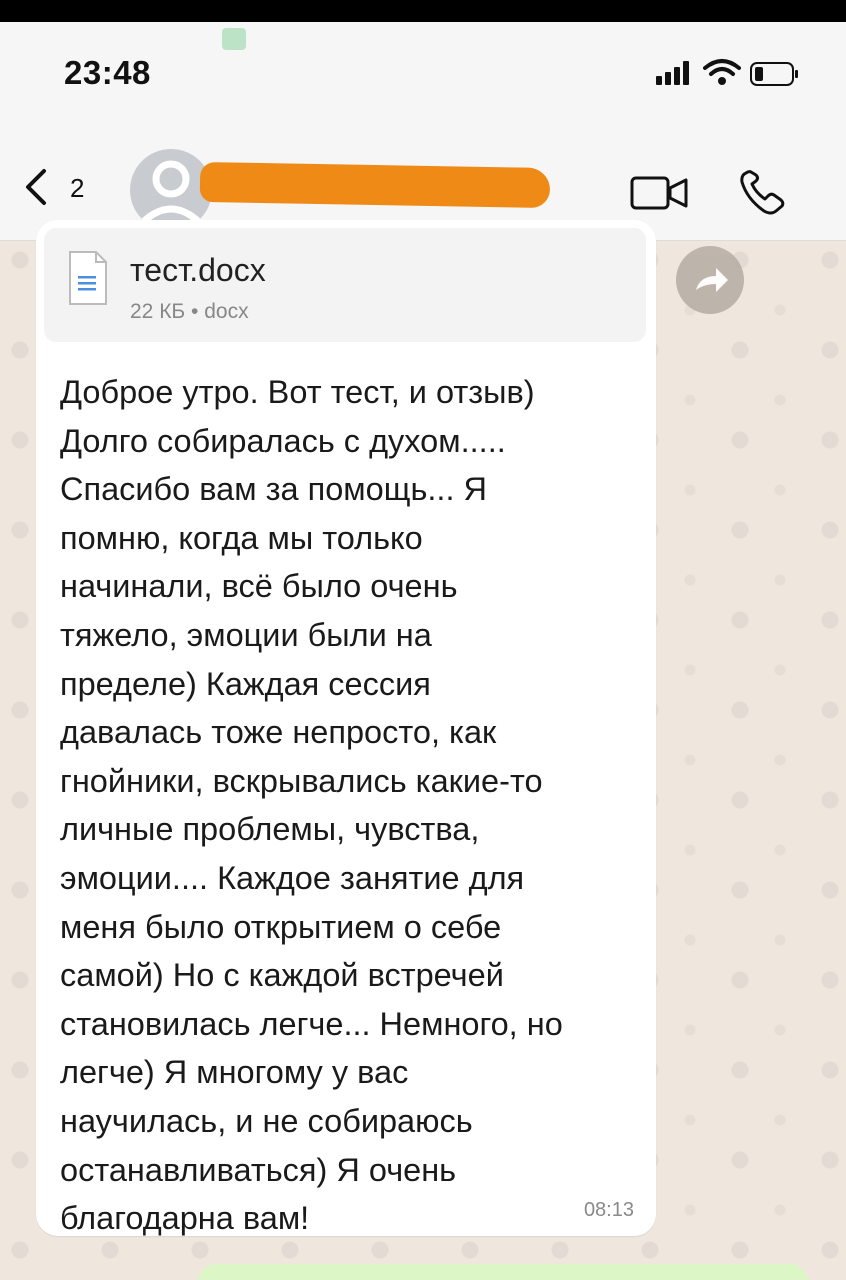  What do you see at coordinates (722, 72) in the screenshot?
I see `wifi-icon` at bounding box center [722, 72].